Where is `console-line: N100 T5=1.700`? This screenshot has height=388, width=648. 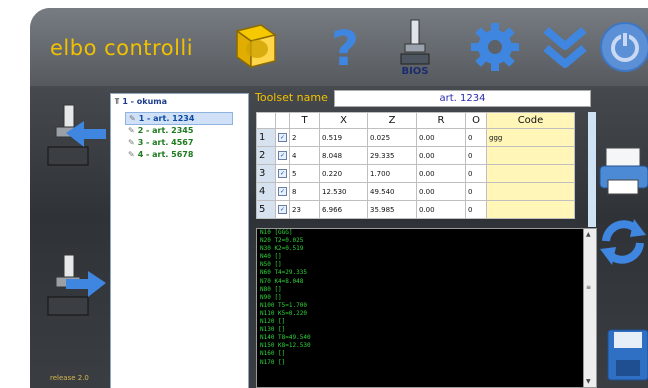 console-line: N100 T5=1.700 is located at coordinates (283, 305).